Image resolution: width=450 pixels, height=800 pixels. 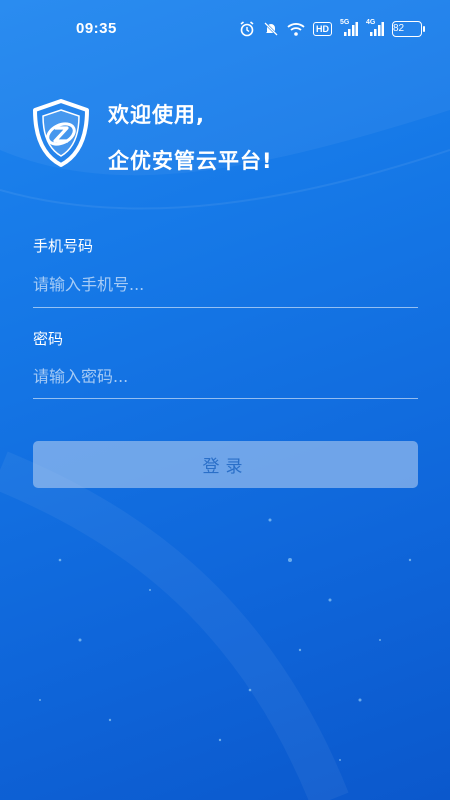 I want to click on login-button: 登录, so click(x=225, y=464).